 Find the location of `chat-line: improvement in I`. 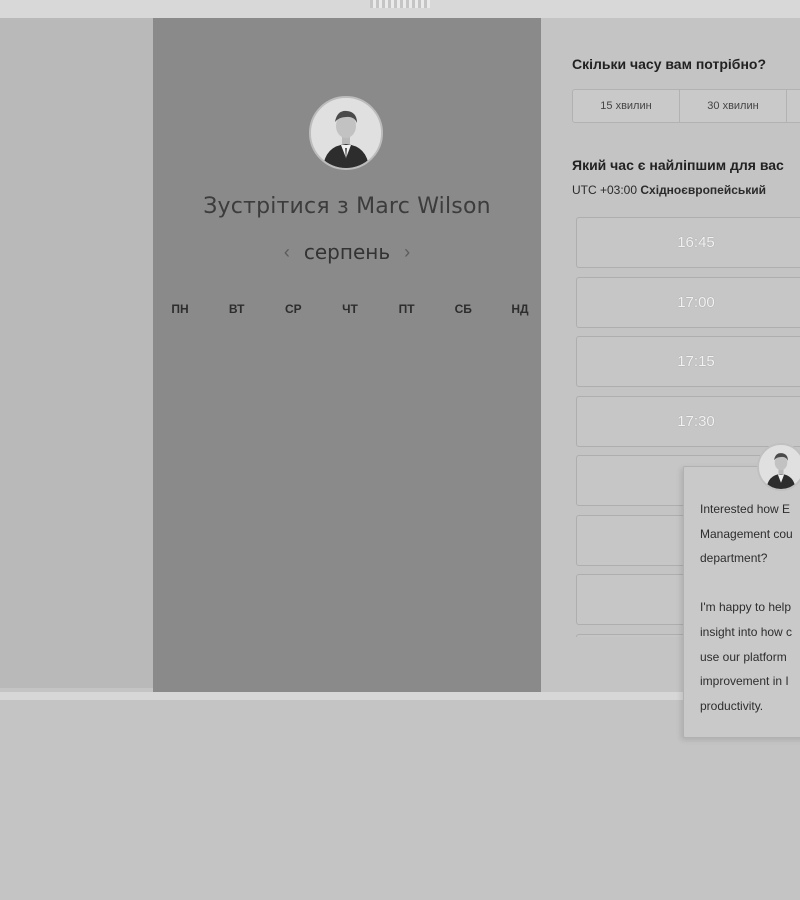

chat-line: improvement in I is located at coordinates (744, 681).